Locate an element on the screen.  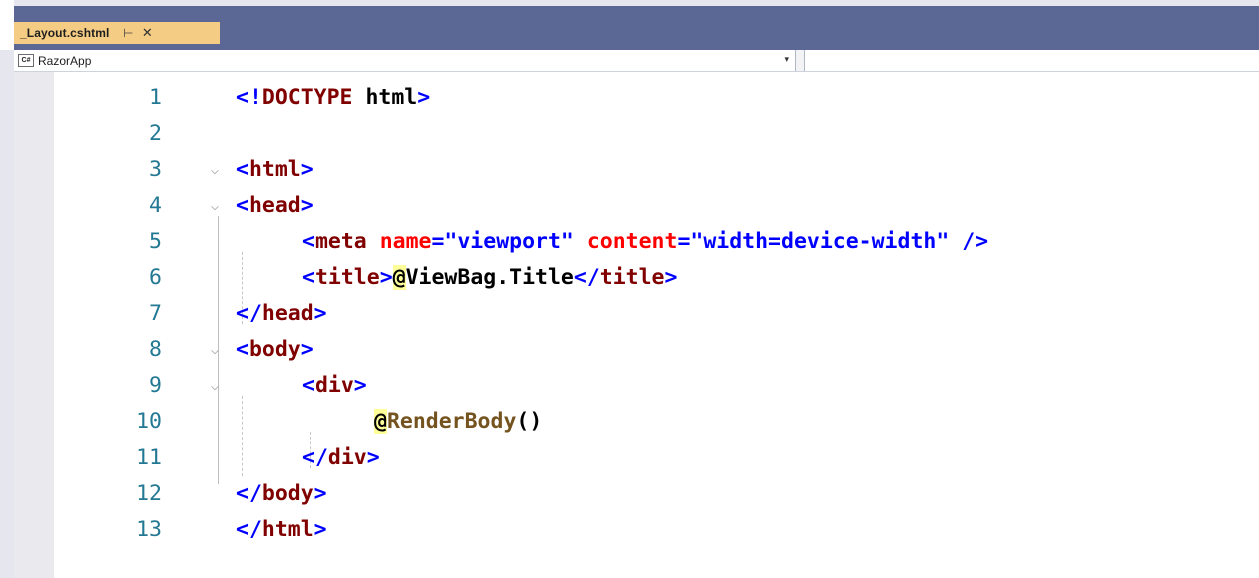
code-line: 13 </html> is located at coordinates (636, 530).